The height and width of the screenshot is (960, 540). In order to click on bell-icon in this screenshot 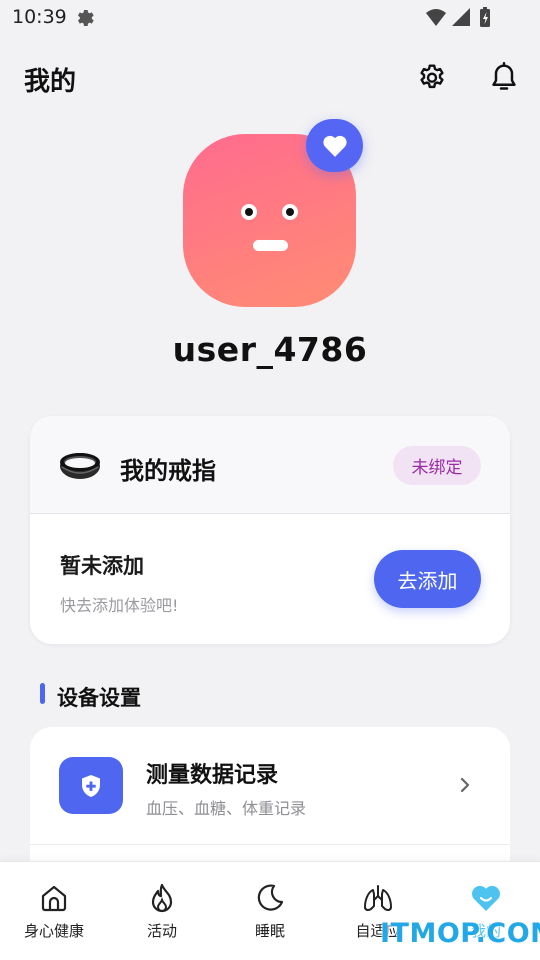, I will do `click(504, 76)`.